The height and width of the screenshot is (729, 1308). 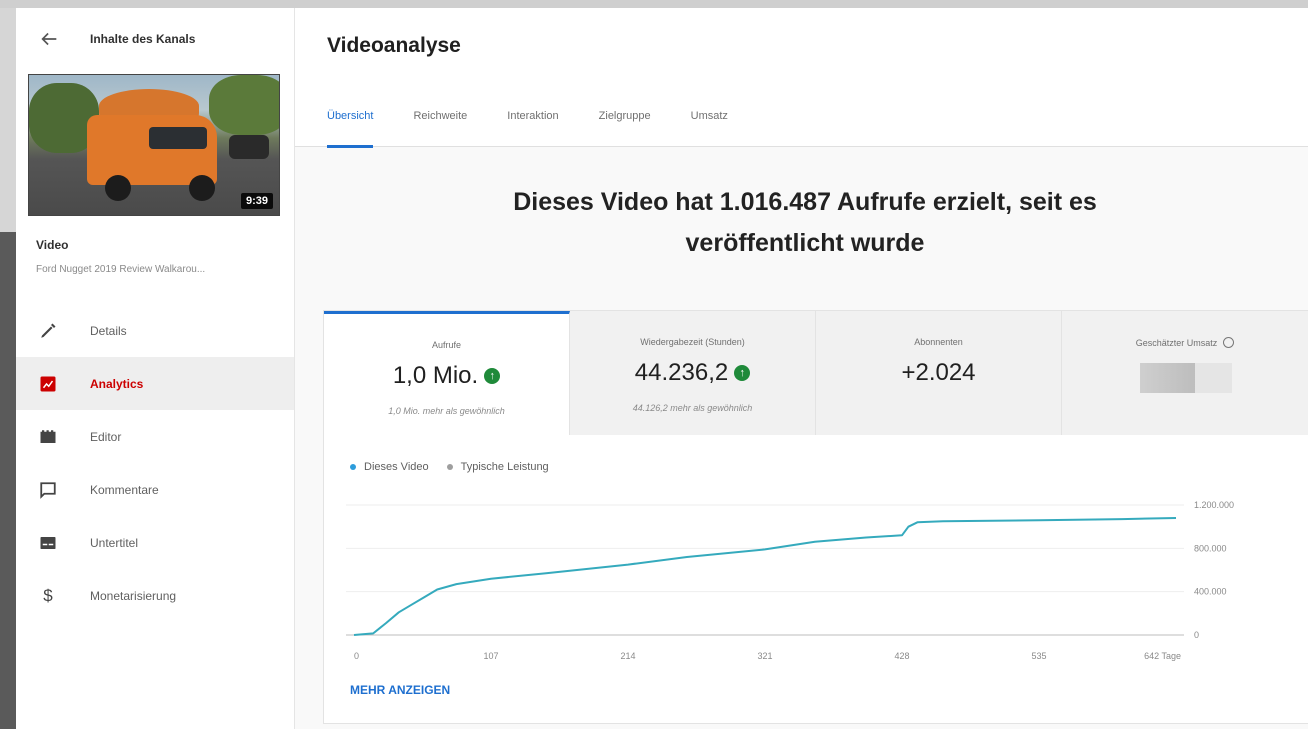 I want to click on metric-label: Abonnenten, so click(x=938, y=342).